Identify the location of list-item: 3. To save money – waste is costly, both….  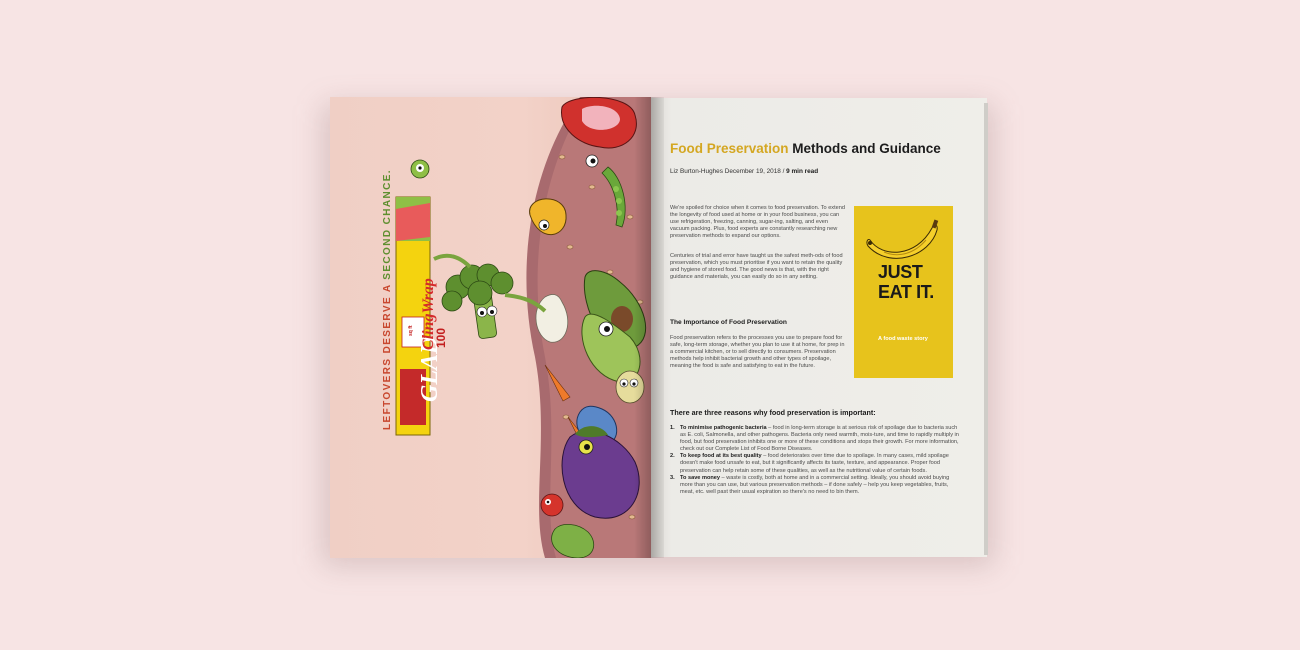
(815, 485).